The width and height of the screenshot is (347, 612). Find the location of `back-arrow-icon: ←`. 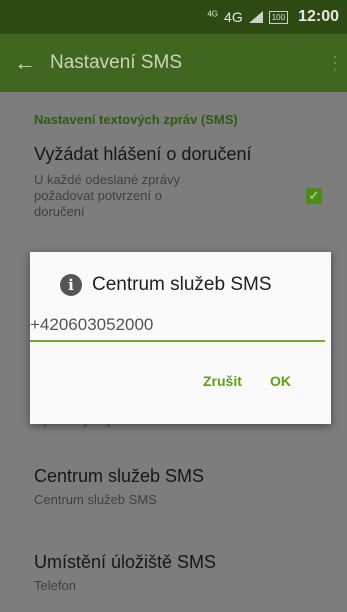

back-arrow-icon: ← is located at coordinates (25, 63).